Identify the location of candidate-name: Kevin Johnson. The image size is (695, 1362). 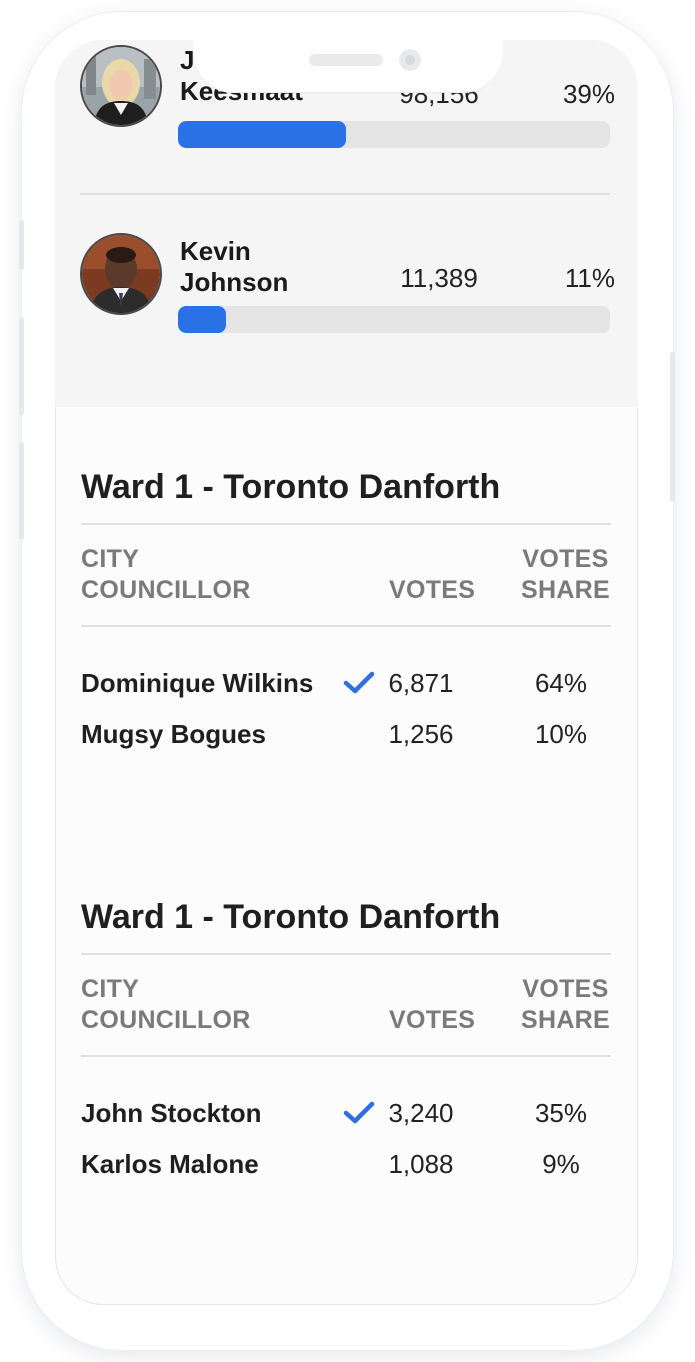
(260, 267).